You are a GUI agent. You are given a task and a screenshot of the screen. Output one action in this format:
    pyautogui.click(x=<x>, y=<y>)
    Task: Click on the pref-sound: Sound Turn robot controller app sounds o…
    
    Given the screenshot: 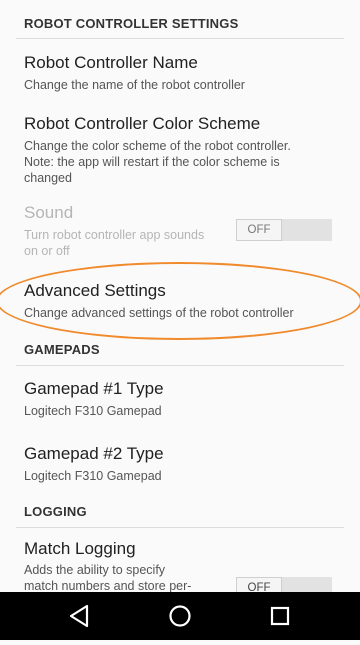 What is the action you would take?
    pyautogui.click(x=180, y=231)
    